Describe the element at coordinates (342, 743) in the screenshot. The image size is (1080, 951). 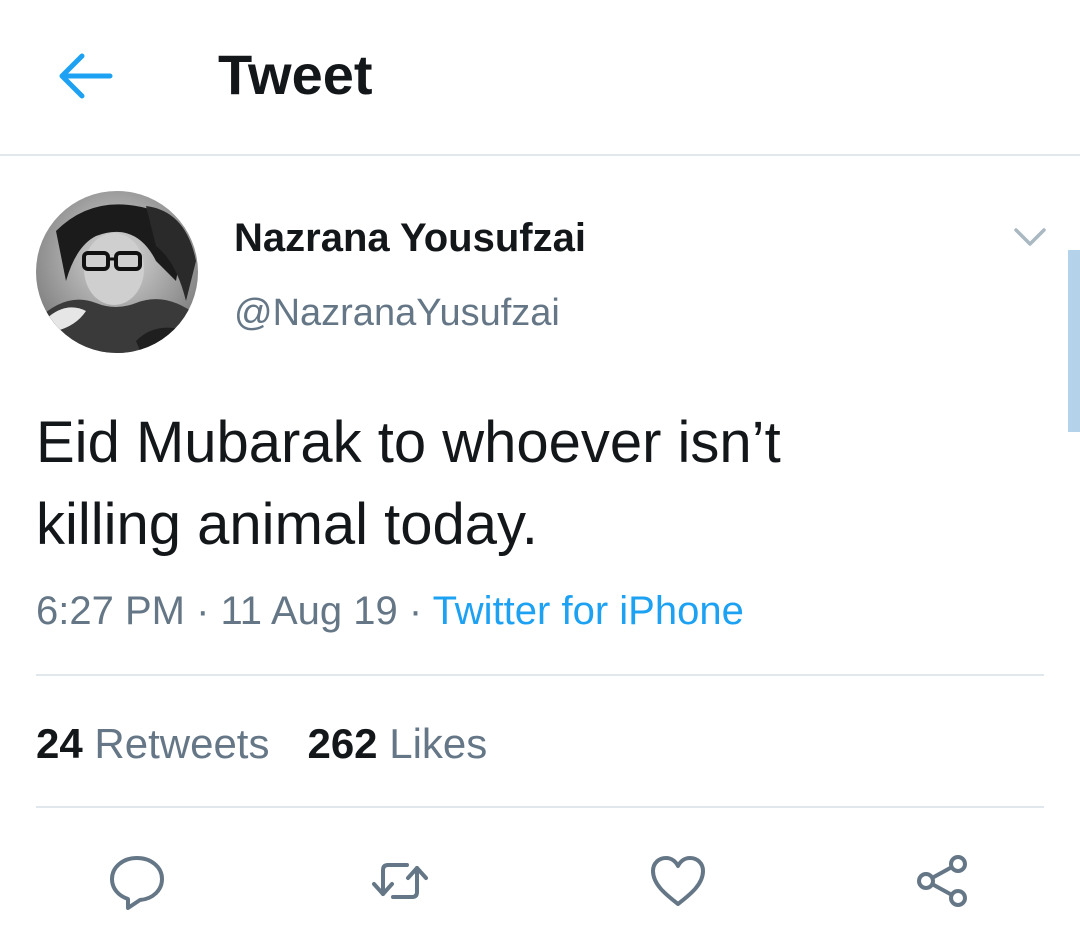
I see `likes-count: 262` at that location.